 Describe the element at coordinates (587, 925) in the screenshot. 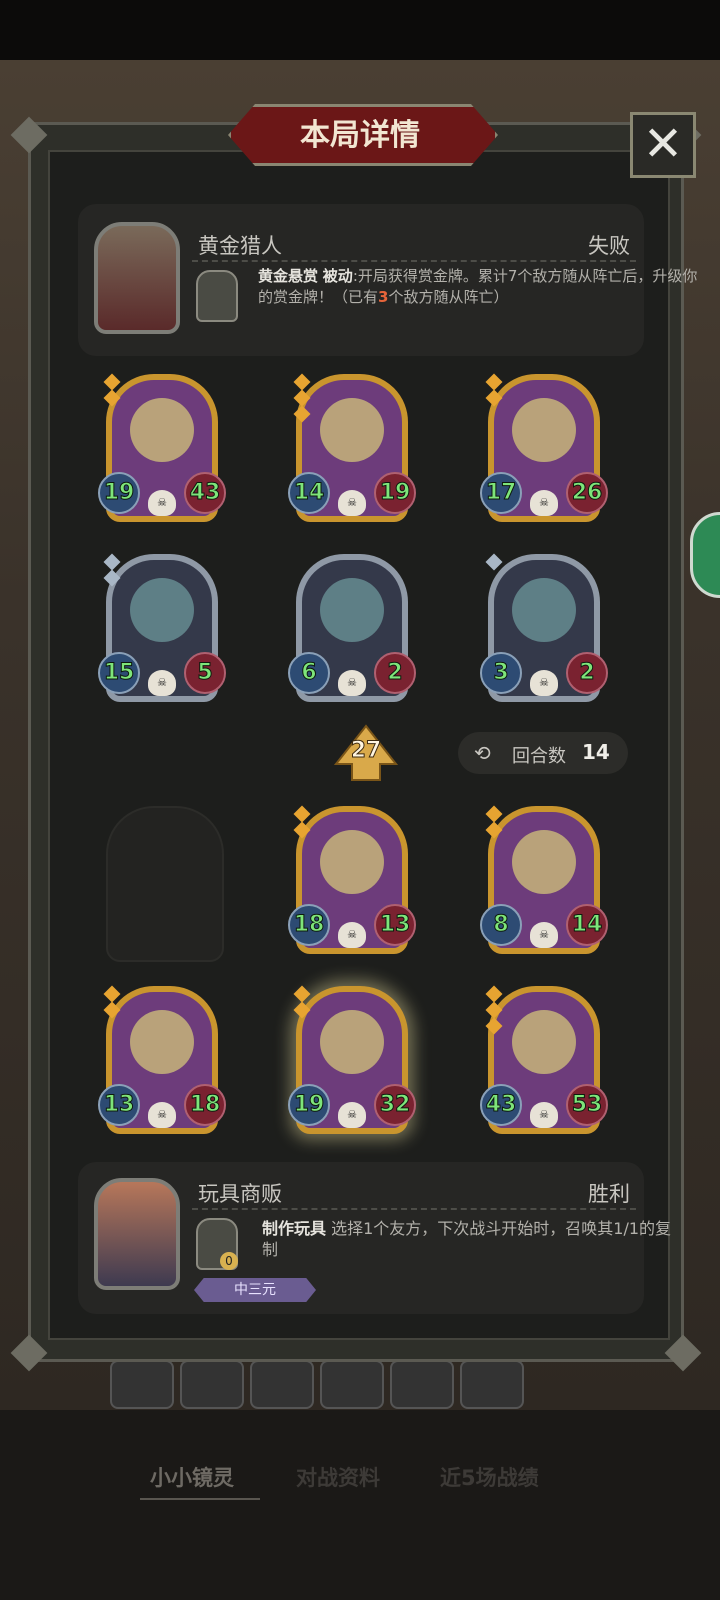

I see `health-value: 14` at that location.